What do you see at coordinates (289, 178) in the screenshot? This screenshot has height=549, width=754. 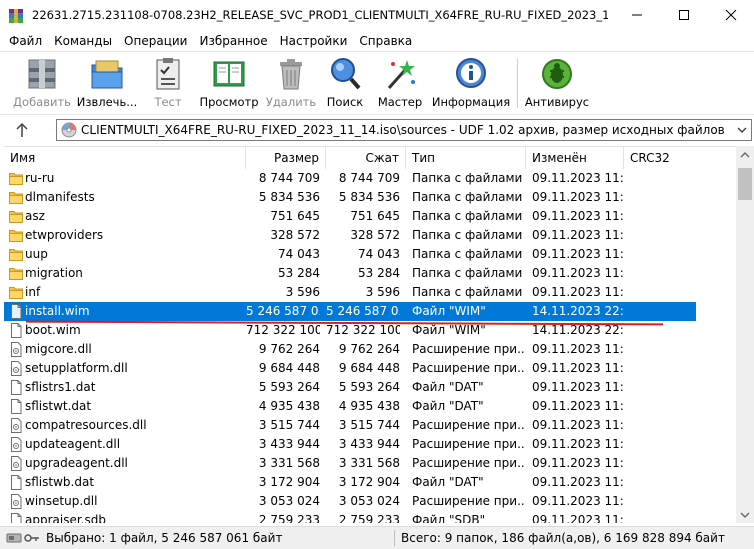 I see `file-size: 8 744 709` at bounding box center [289, 178].